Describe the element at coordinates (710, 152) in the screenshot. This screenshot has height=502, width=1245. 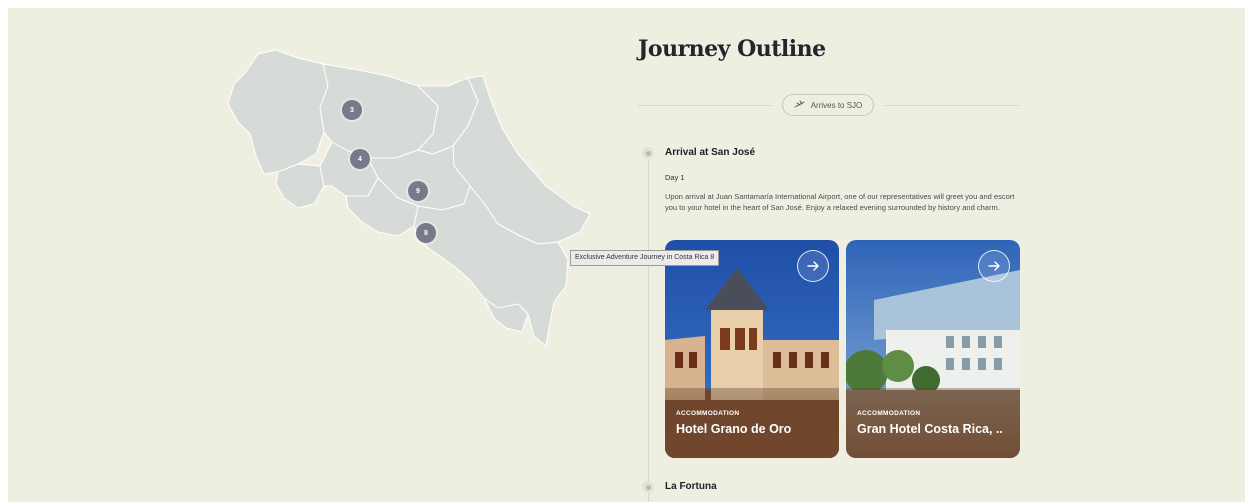
I see `stop-title-arrival: Arrival at San José` at that location.